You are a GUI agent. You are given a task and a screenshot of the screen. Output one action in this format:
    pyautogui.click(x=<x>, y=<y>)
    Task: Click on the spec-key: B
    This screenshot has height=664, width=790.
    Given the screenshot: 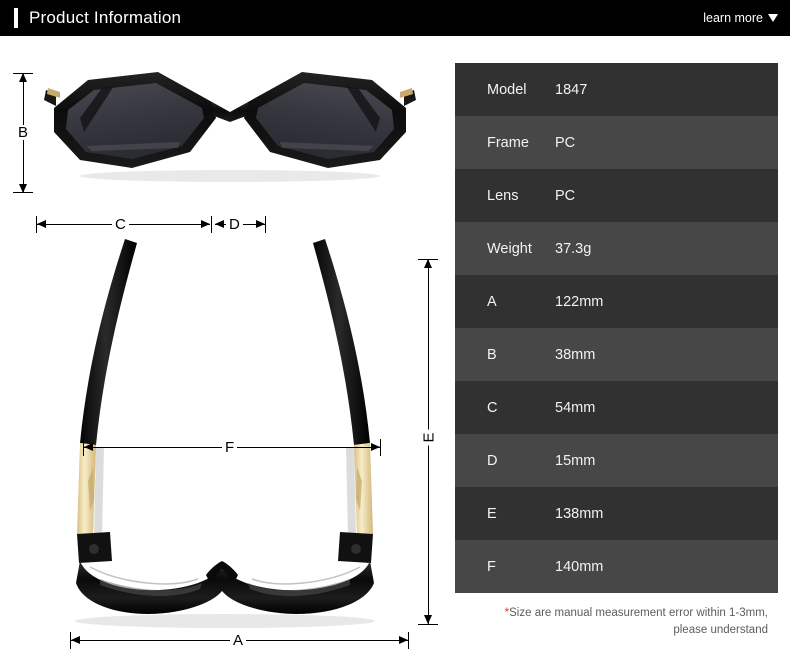 What is the action you would take?
    pyautogui.click(x=492, y=354)
    